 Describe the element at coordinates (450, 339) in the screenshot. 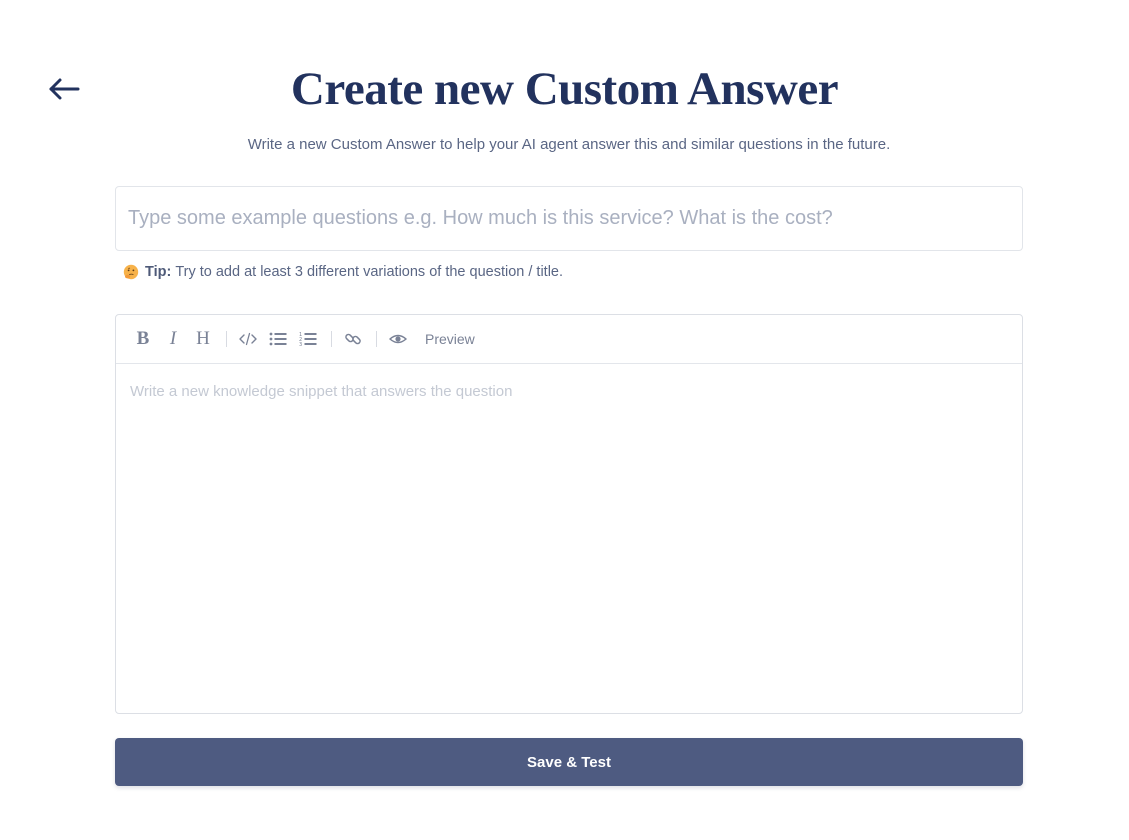

I see `preview-label: Preview` at that location.